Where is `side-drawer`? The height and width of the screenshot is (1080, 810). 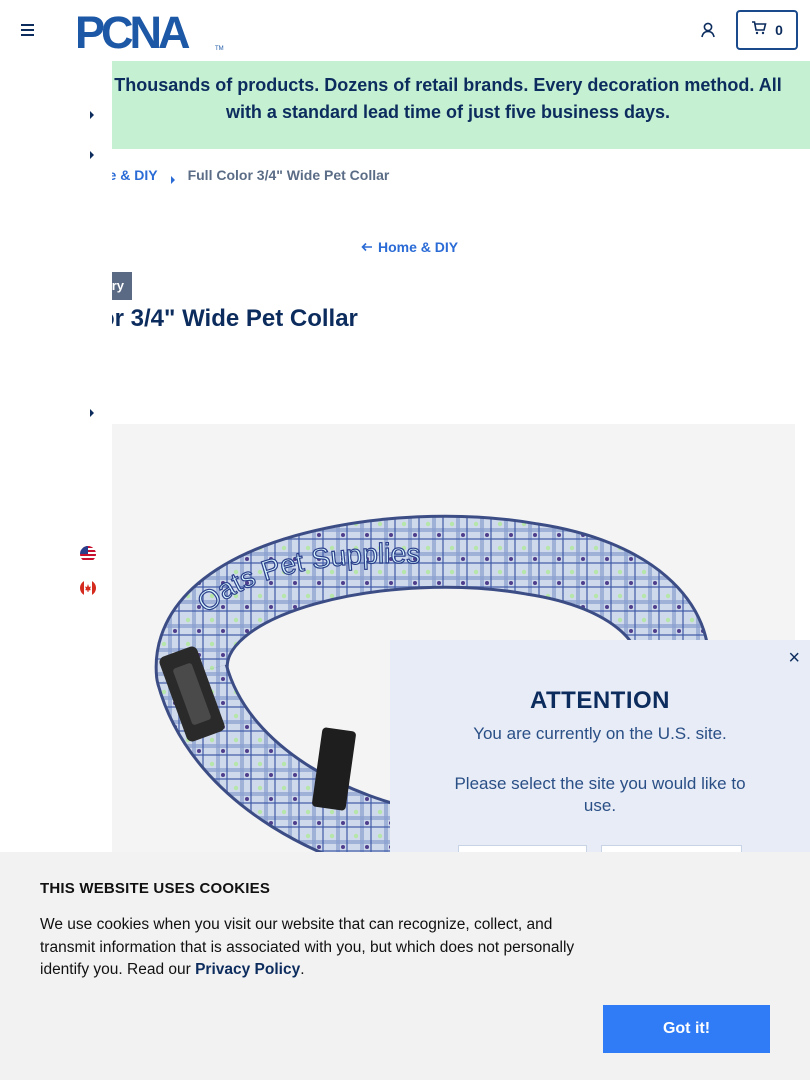 side-drawer is located at coordinates (56, 456).